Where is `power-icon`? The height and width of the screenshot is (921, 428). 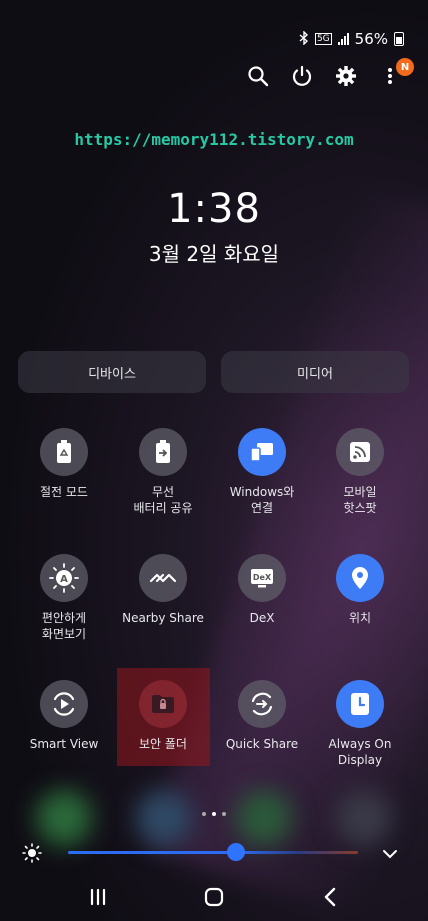
power-icon is located at coordinates (302, 76).